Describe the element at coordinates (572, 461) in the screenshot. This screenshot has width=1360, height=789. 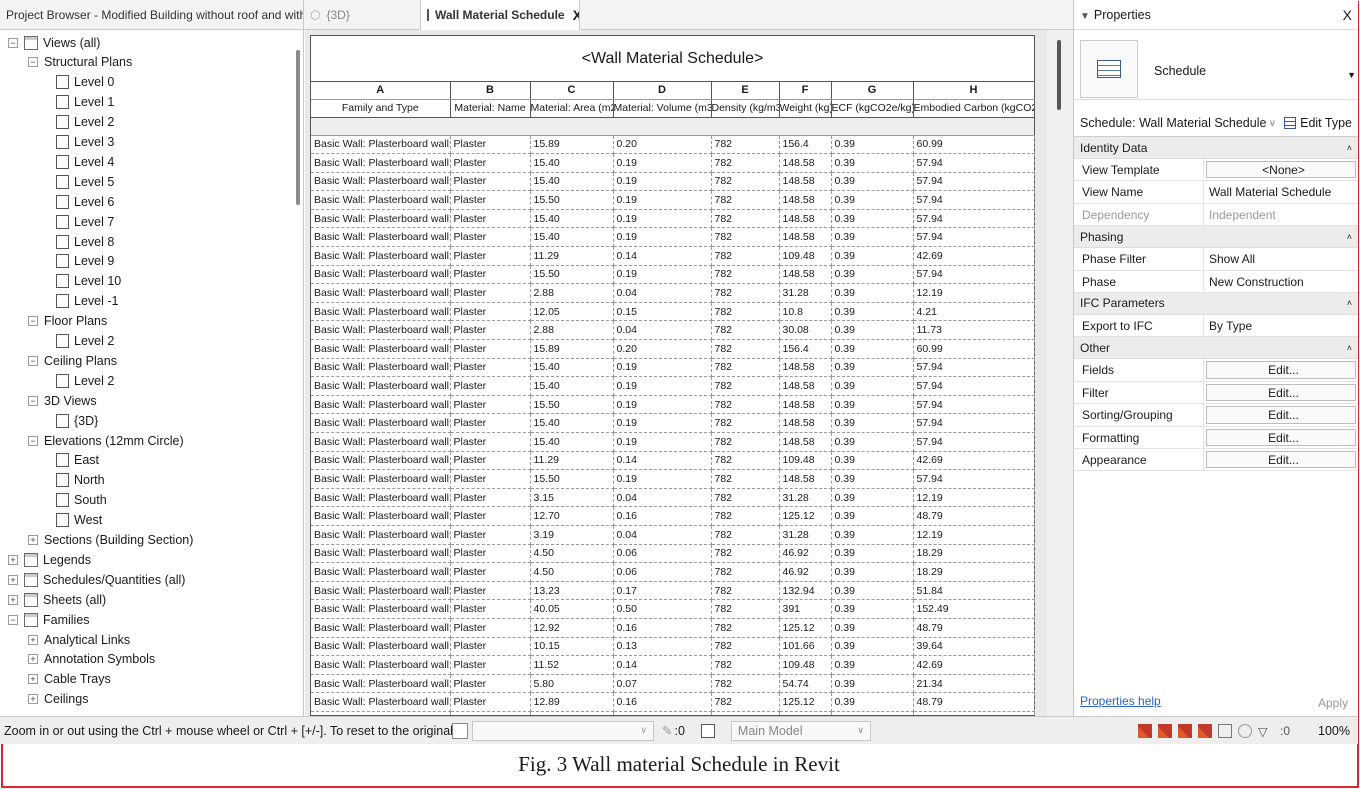
I see `table-cell: 11.29` at that location.